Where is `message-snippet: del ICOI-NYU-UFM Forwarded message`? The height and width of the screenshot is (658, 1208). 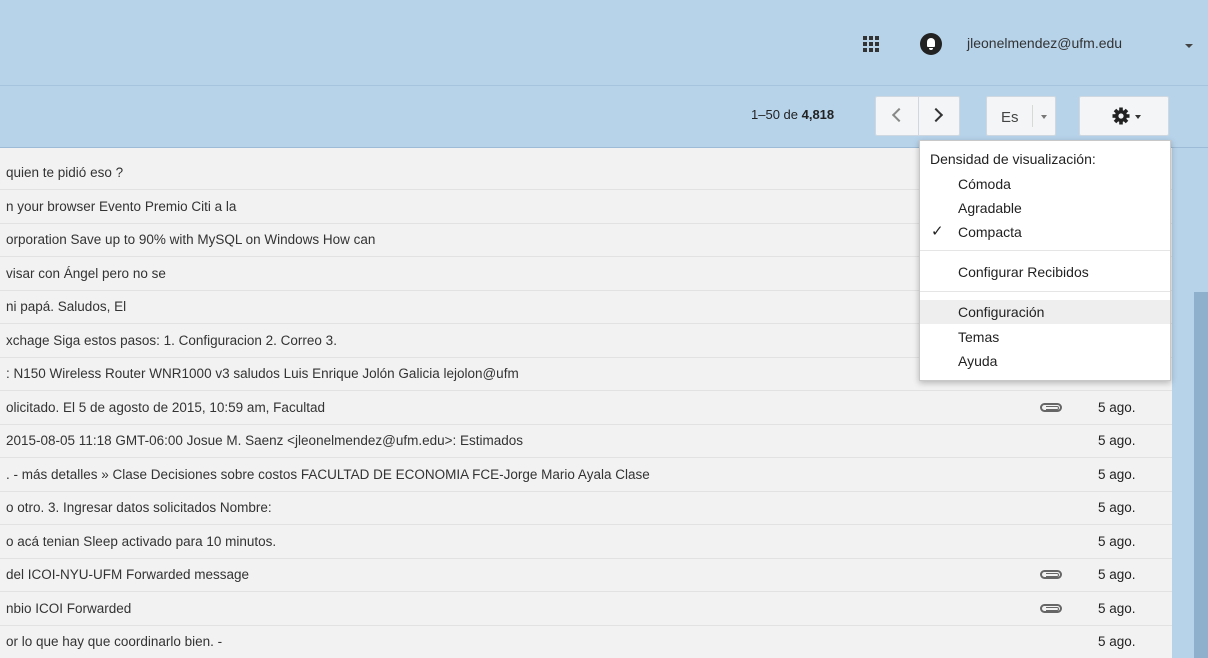 message-snippet: del ICOI-NYU-UFM Forwarded message is located at coordinates (128, 574).